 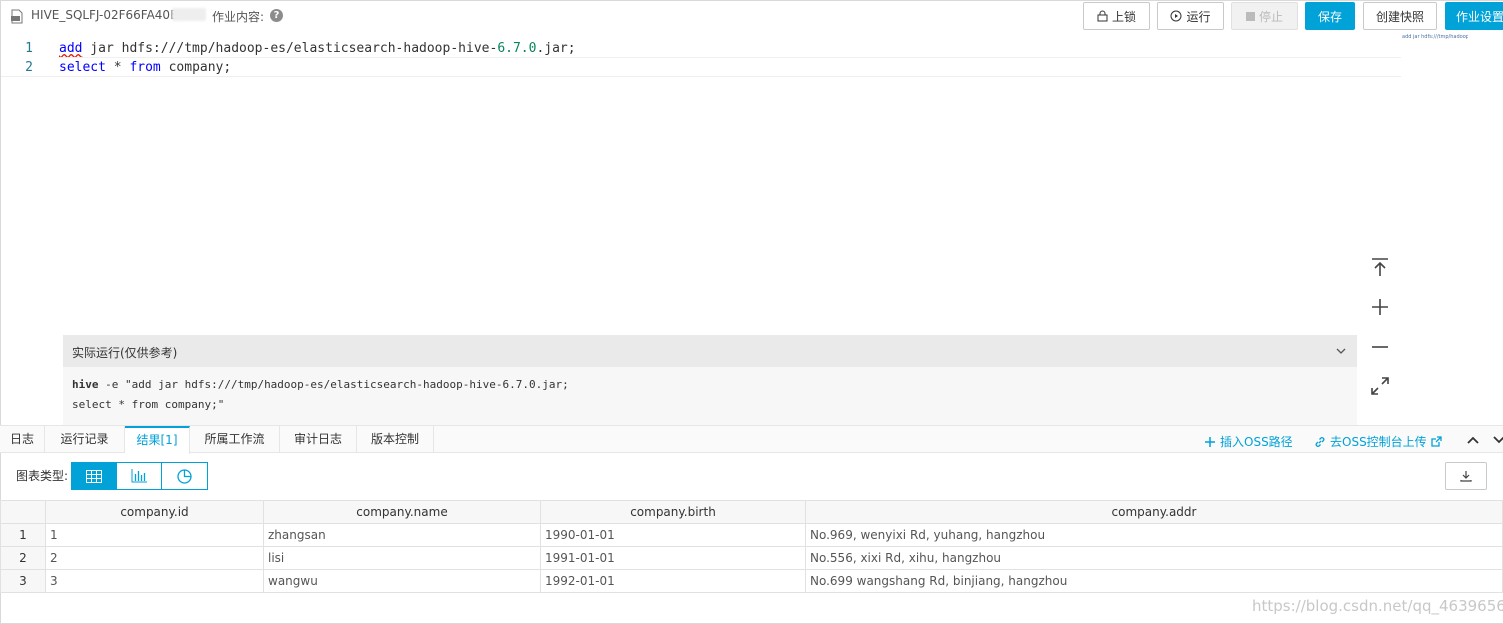 I want to click on zoom-in-icon, so click(x=1380, y=307).